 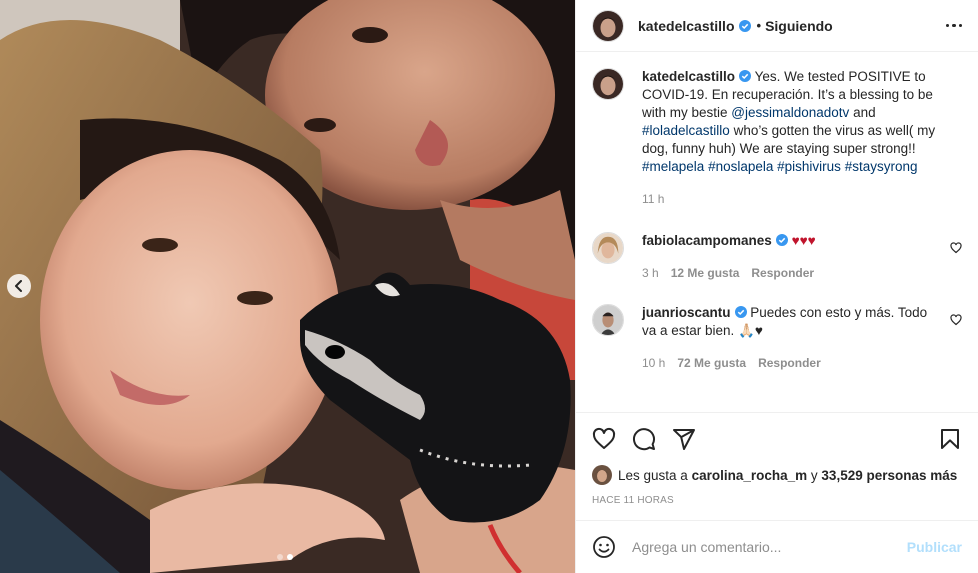 I want to click on chevron-left-icon, so click(x=18, y=286).